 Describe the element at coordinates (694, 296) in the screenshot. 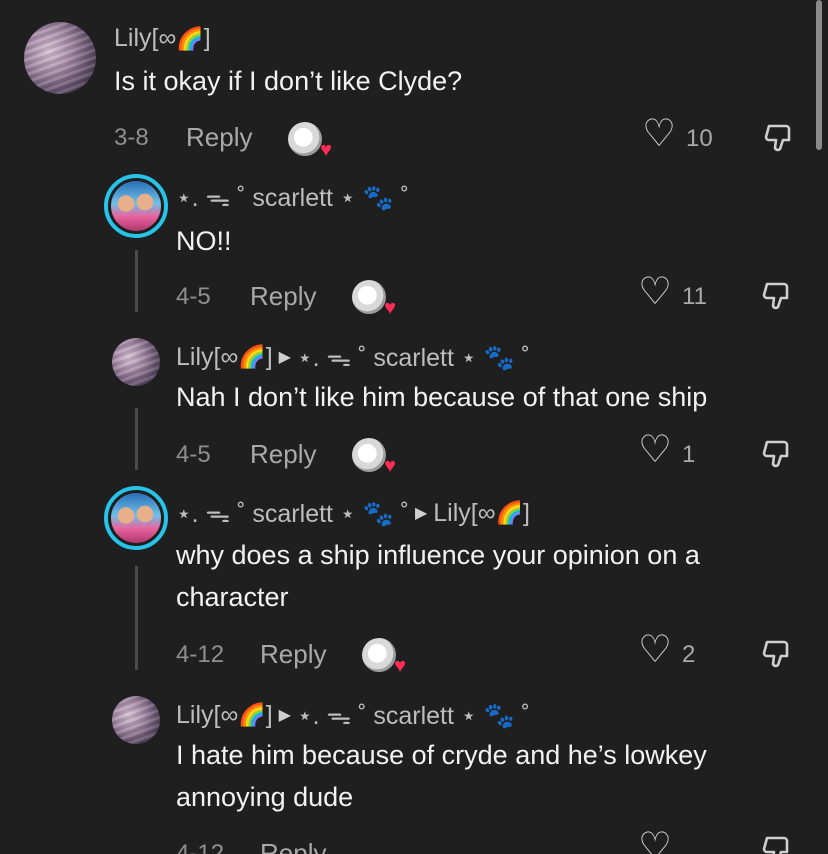

I see `like-count: 11` at that location.